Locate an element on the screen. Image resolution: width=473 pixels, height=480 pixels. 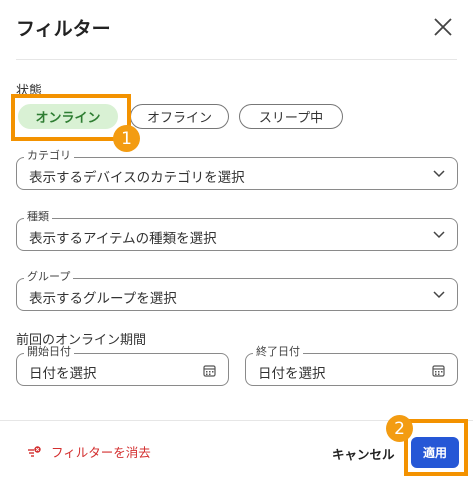
category-placeholder: 表示するデバイスのカテゴリを選択 is located at coordinates (137, 178).